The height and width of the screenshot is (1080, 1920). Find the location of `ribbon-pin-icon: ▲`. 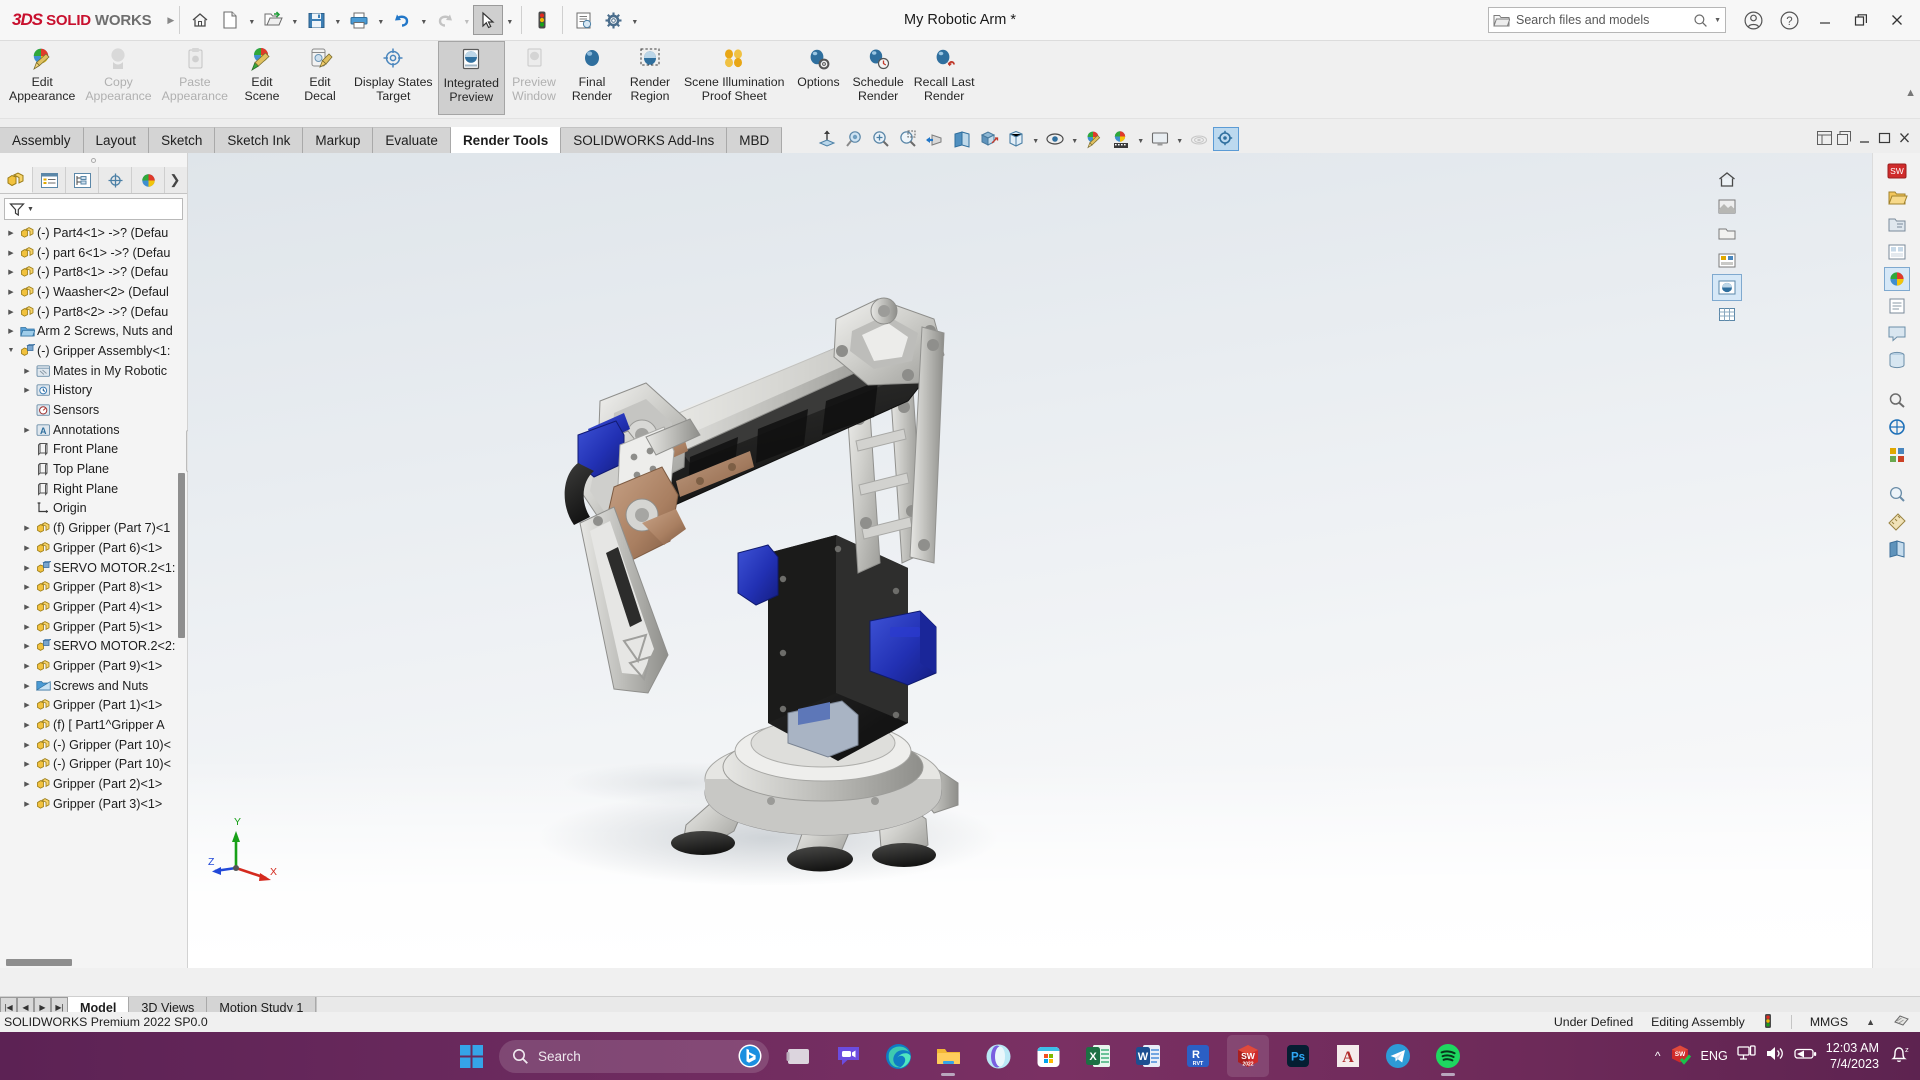

ribbon-pin-icon: ▲ is located at coordinates (1910, 93).